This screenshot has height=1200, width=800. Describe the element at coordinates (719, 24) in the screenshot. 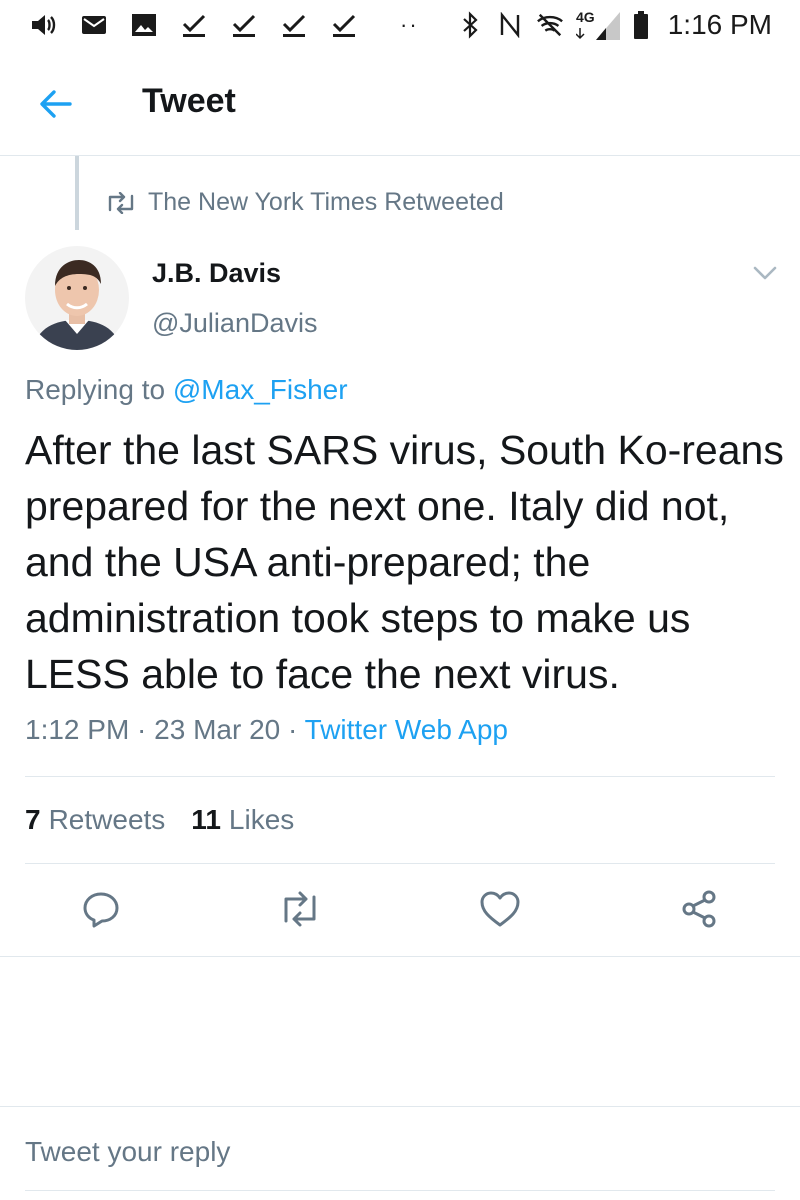

I see `clock: 1:16 PM` at that location.